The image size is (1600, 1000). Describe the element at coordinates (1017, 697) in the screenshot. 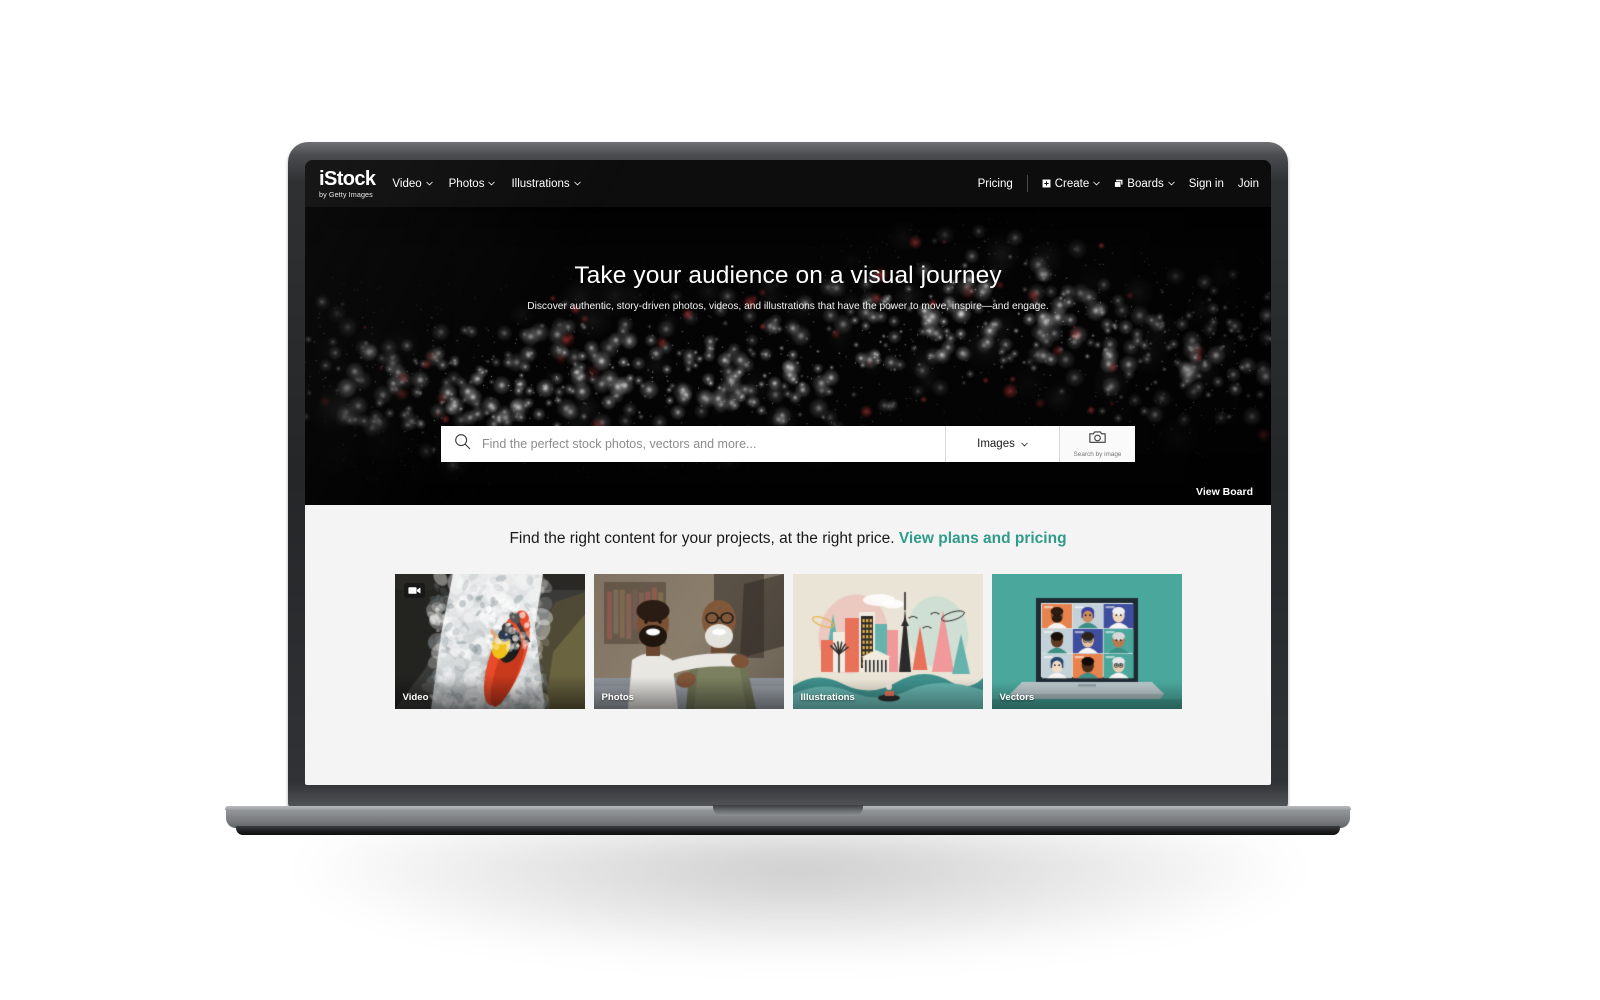

I see `card-label: Vectors` at that location.